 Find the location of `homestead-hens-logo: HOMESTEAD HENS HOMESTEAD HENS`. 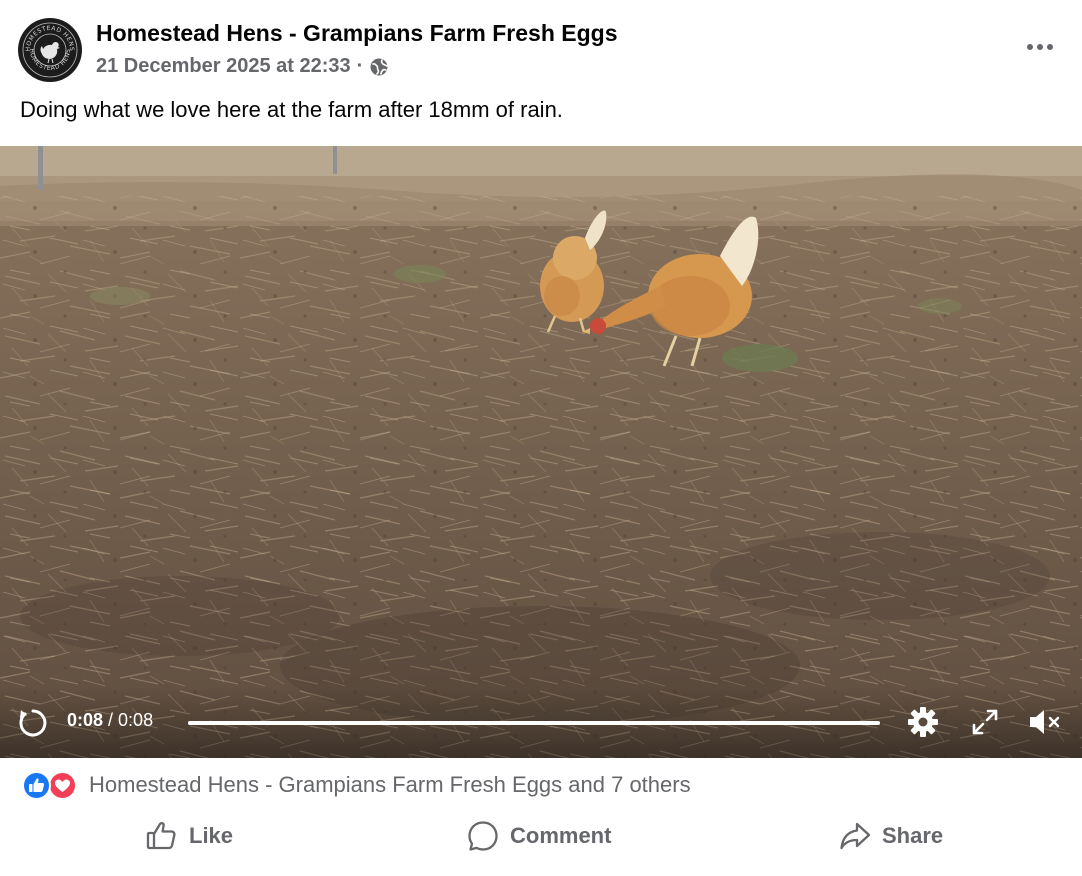

homestead-hens-logo: HOMESTEAD HENS HOMESTEAD HENS is located at coordinates (50, 50).